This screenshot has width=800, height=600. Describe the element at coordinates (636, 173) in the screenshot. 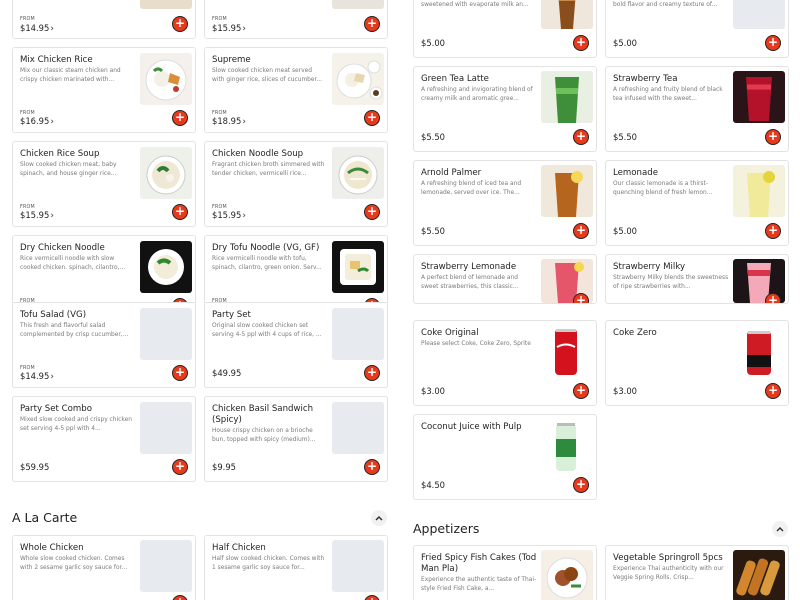

I see `item-title: Lemonade` at that location.